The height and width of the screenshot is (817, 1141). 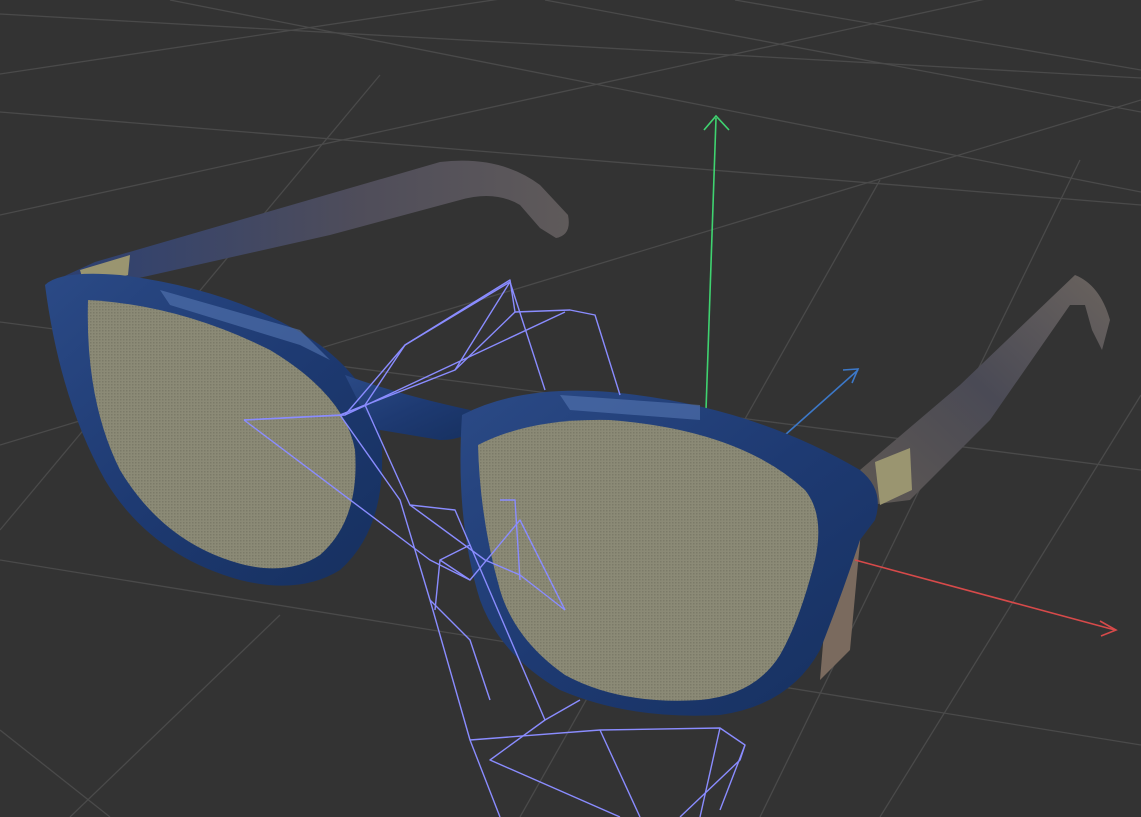 I want to click on x-axis, so click(x=985, y=595).